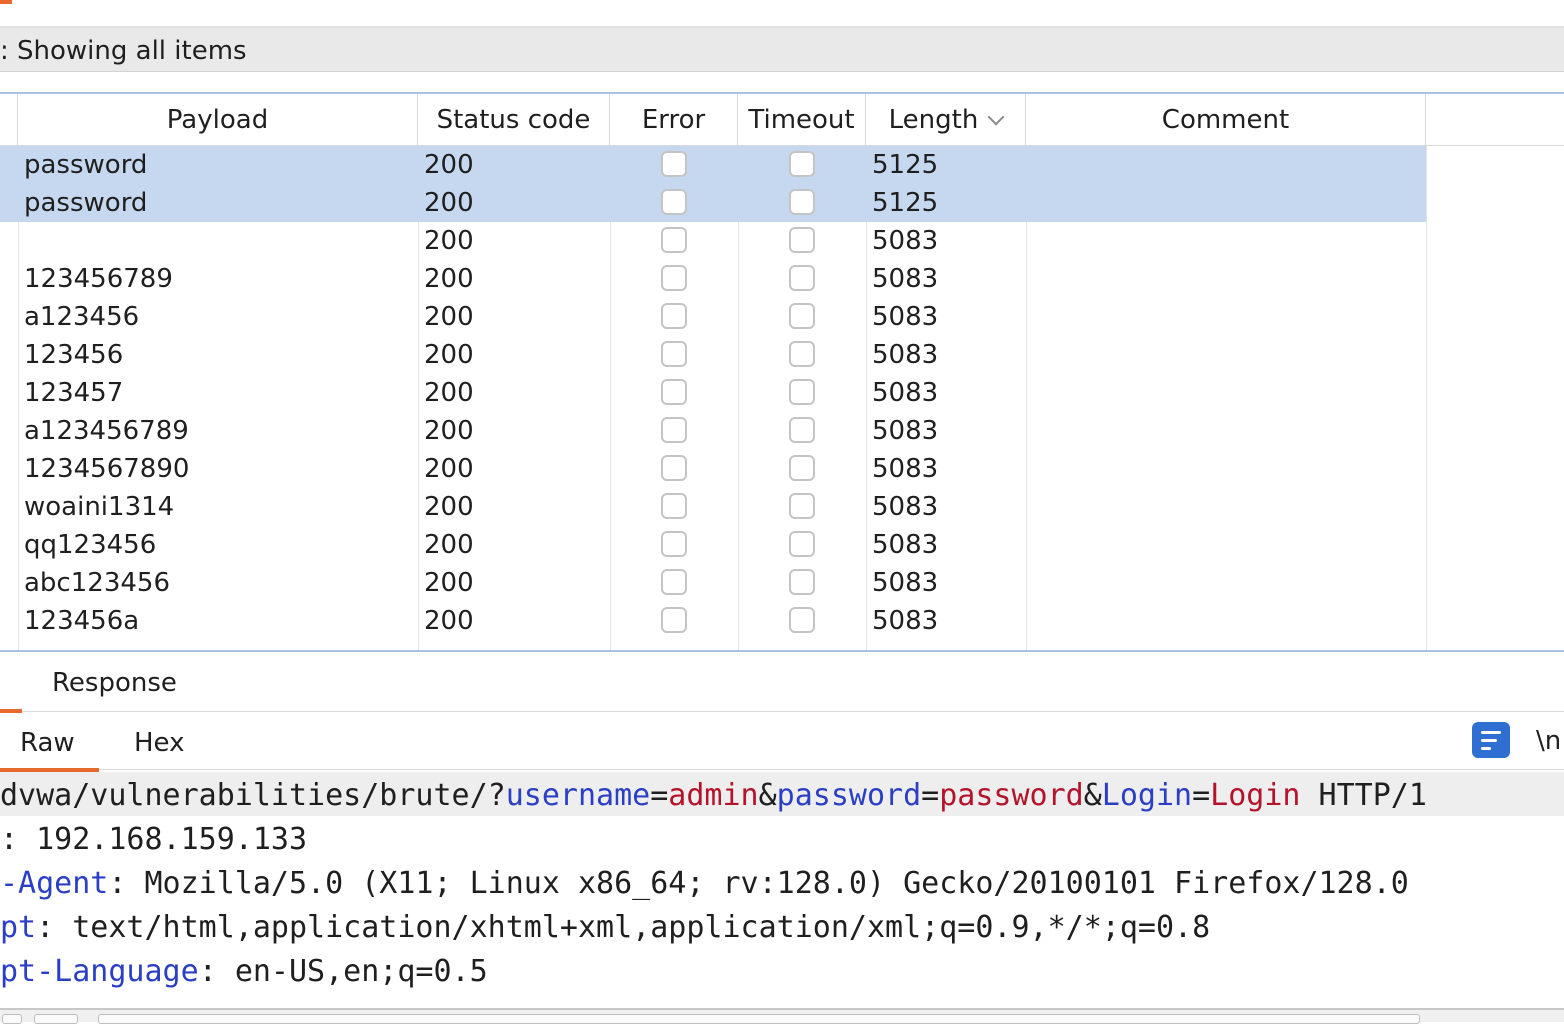 Image resolution: width=1564 pixels, height=1024 pixels. Describe the element at coordinates (674, 120) in the screenshot. I see `header-error: Error` at that location.